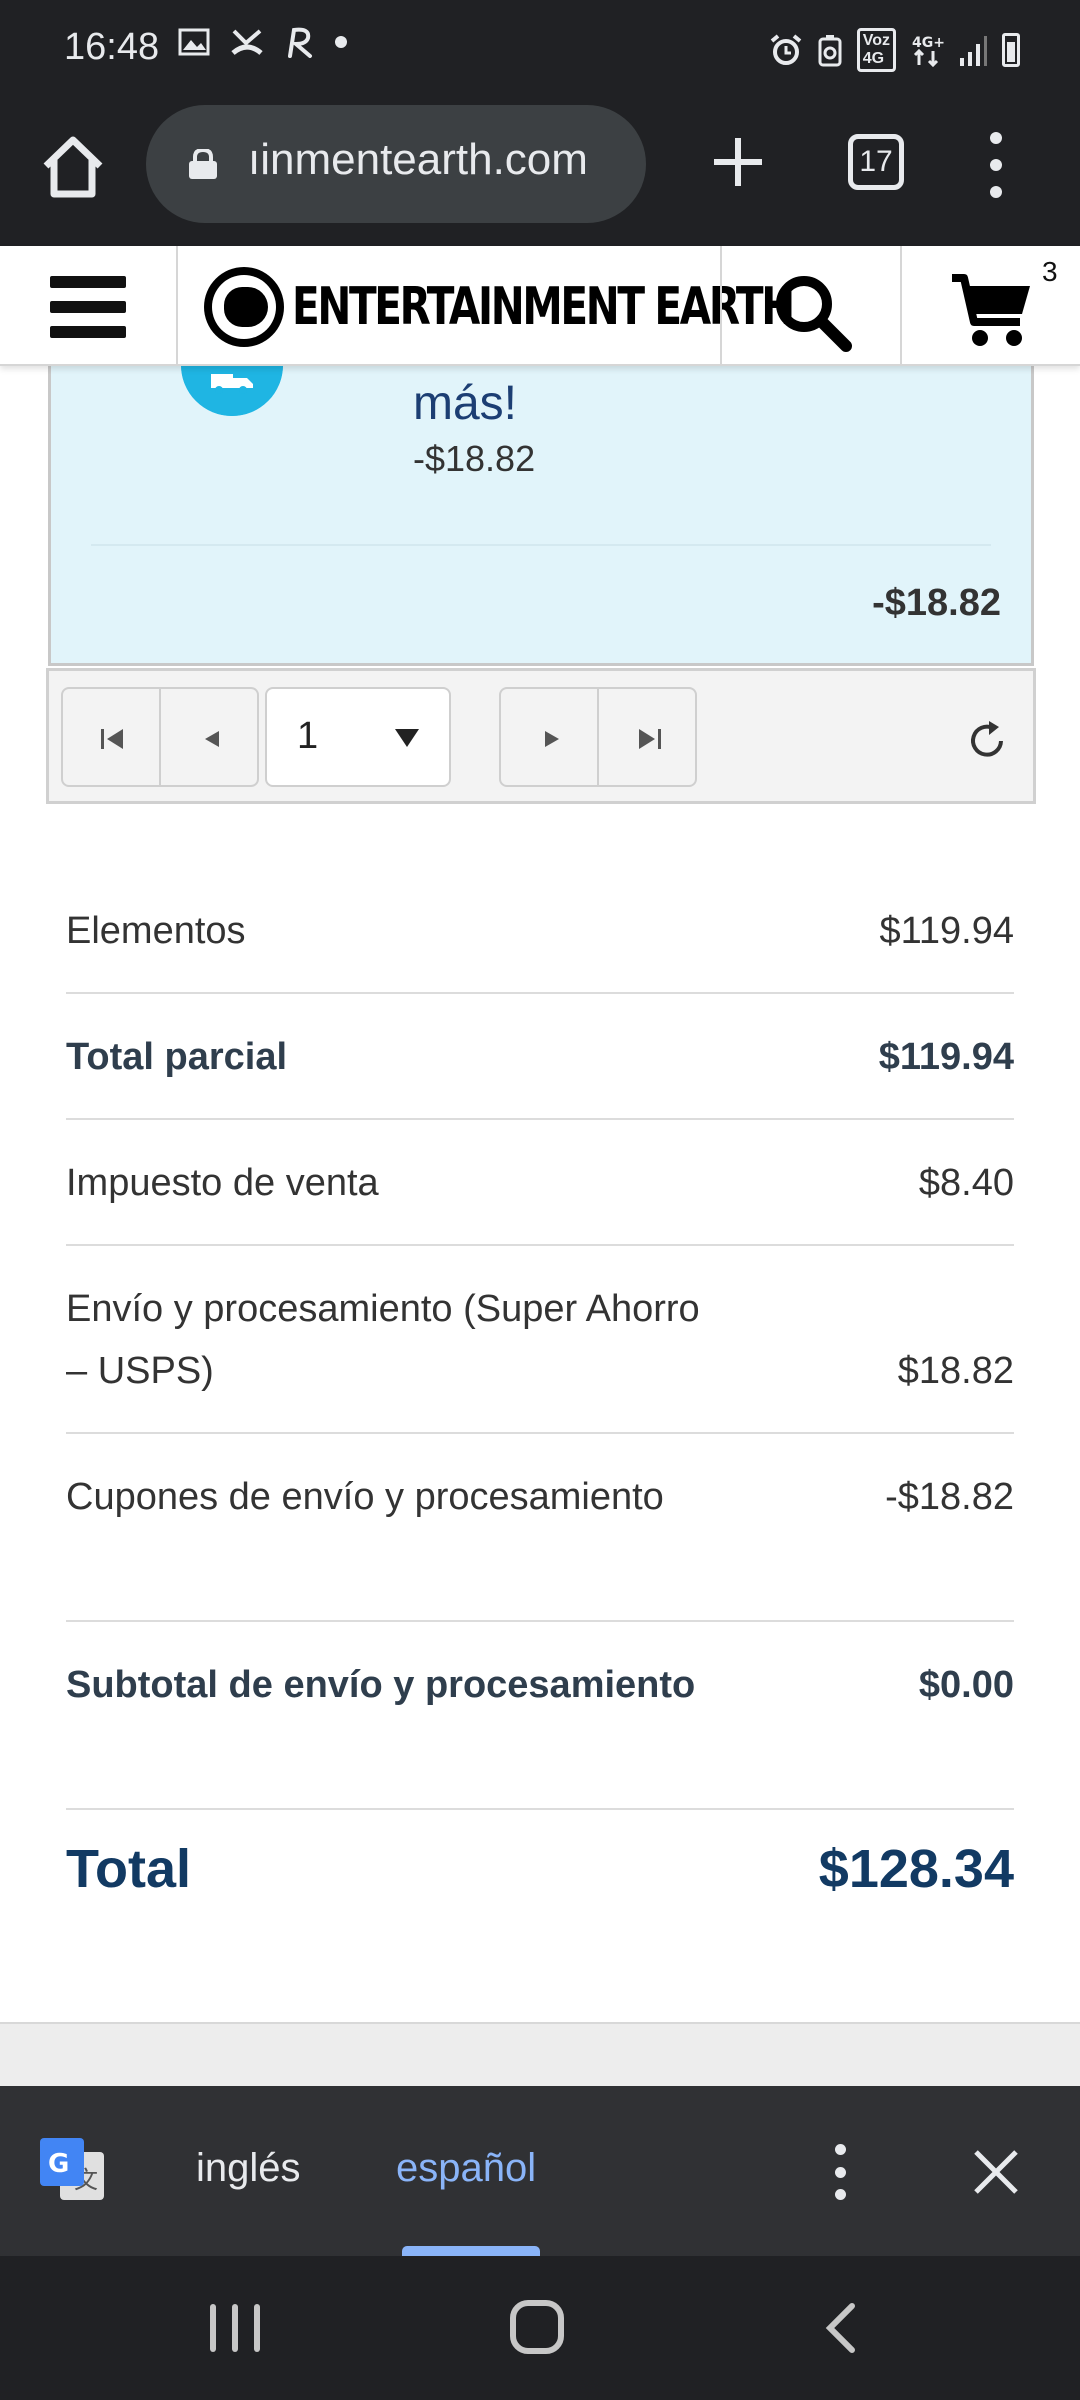 Image resolution: width=1080 pixels, height=2400 pixels. I want to click on data-saver-icon, so click(830, 51).